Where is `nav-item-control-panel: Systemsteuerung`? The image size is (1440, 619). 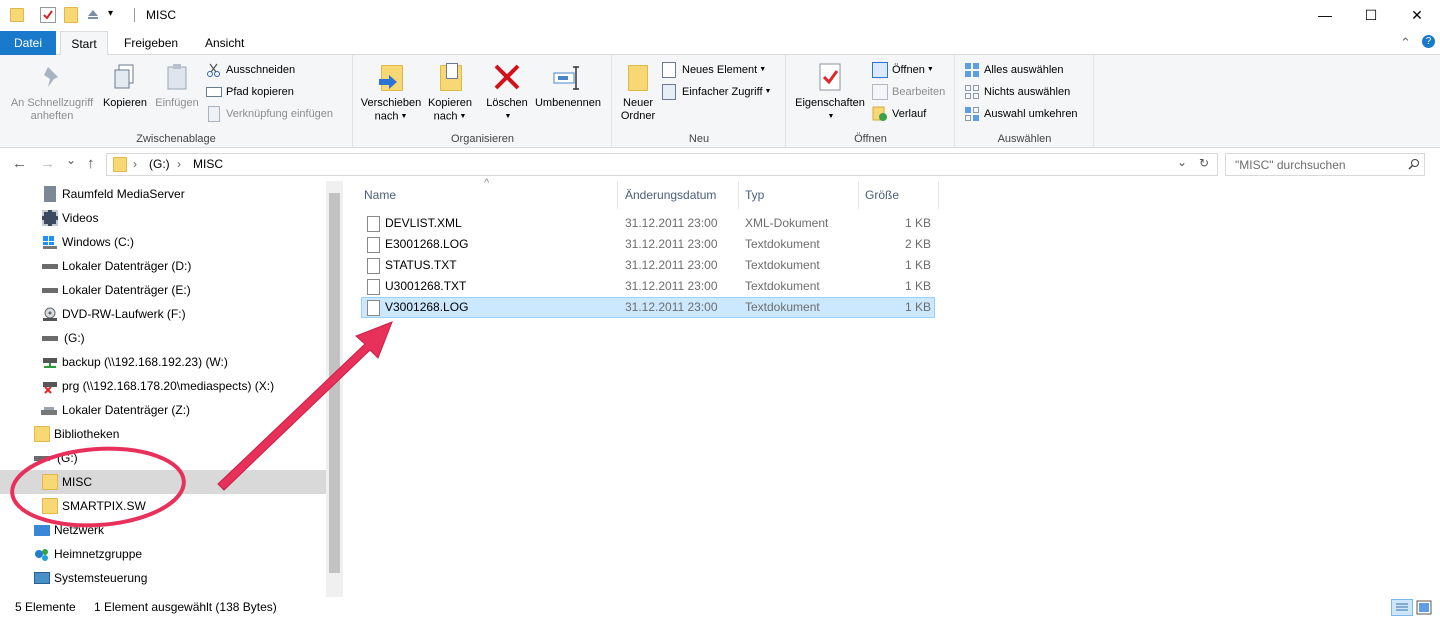 nav-item-control-panel: Systemsteuerung is located at coordinates (163, 578).